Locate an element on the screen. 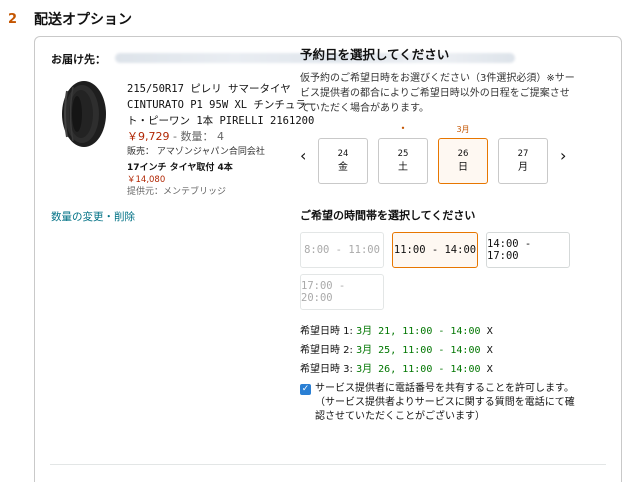 Image resolution: width=640 pixels, height=482 pixels. step-number: 2 is located at coordinates (13, 19).